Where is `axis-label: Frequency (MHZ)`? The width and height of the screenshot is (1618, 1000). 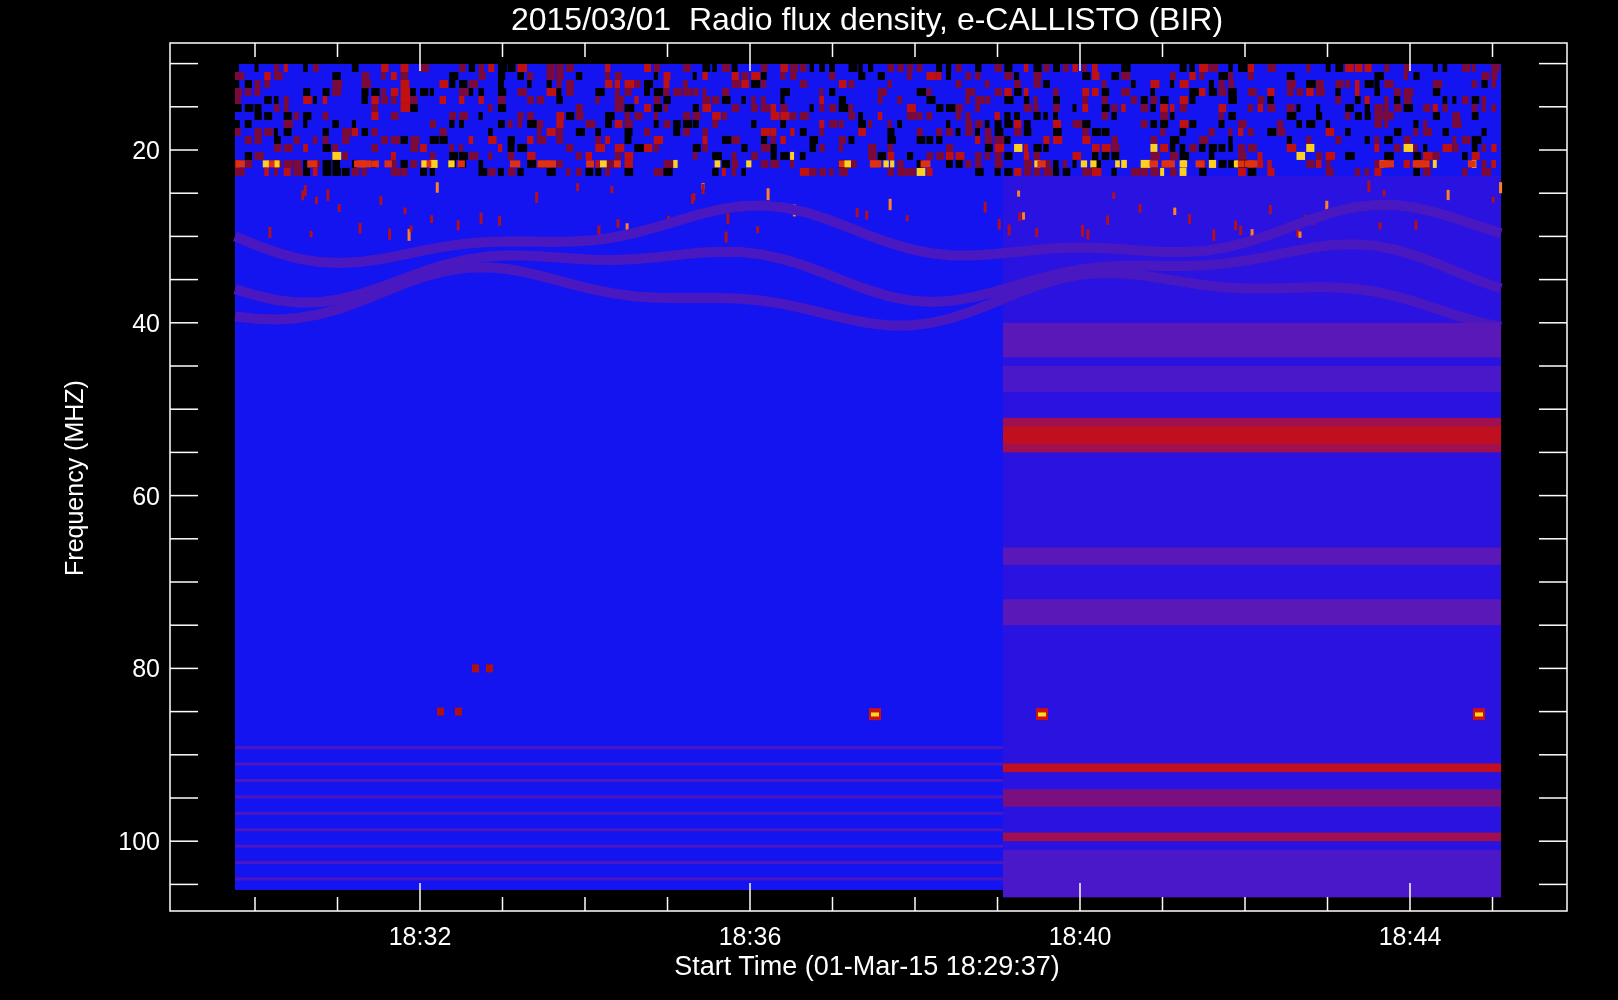 axis-label: Frequency (MHZ) is located at coordinates (74, 478).